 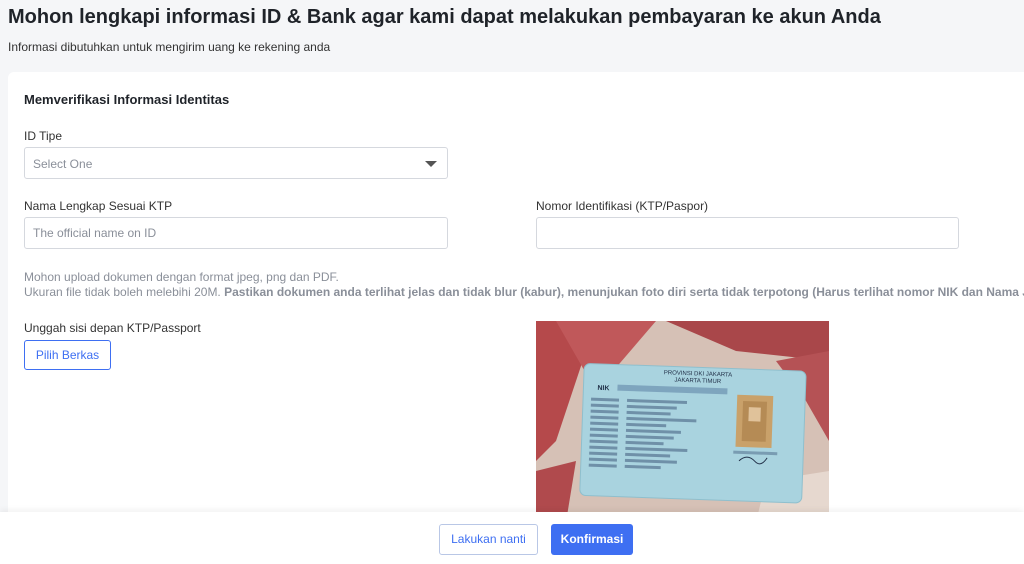 I want to click on id-number-label: Nomor Identifikasi (KTP/Paspor), so click(x=622, y=206).